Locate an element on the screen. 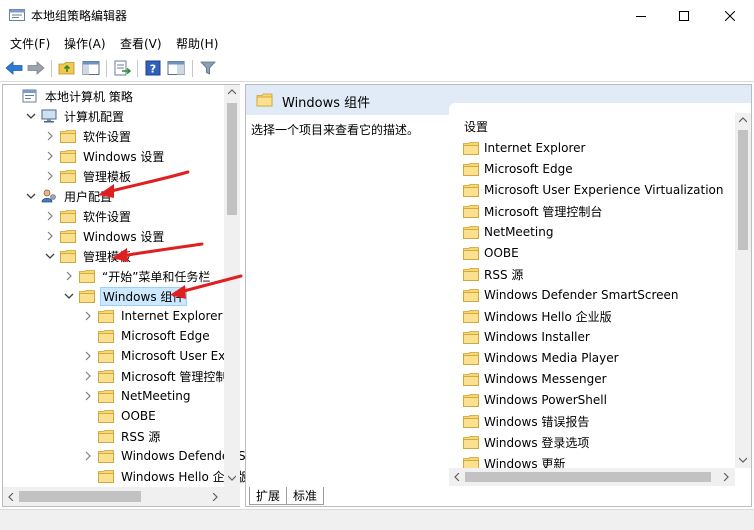  list-item: Windows Defender SmartScreen is located at coordinates (571, 295).